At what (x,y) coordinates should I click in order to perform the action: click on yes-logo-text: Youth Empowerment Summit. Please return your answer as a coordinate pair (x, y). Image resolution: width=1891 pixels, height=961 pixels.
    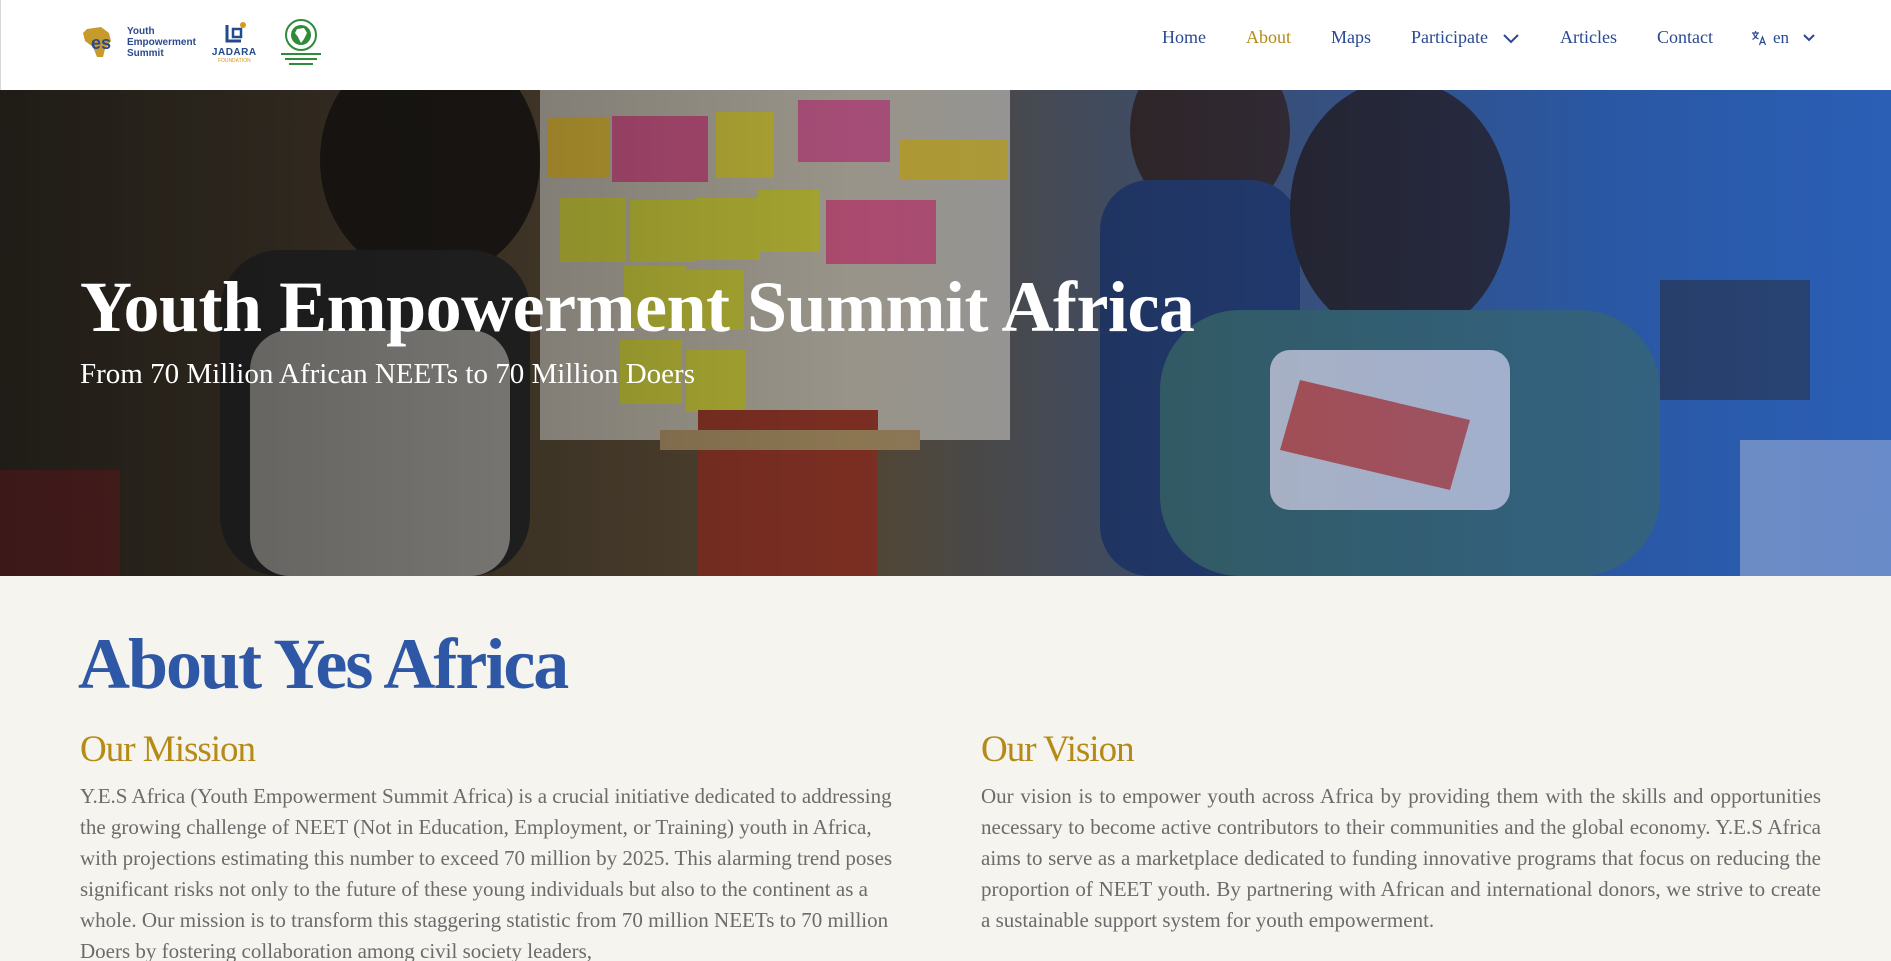
    Looking at the image, I should click on (161, 42).